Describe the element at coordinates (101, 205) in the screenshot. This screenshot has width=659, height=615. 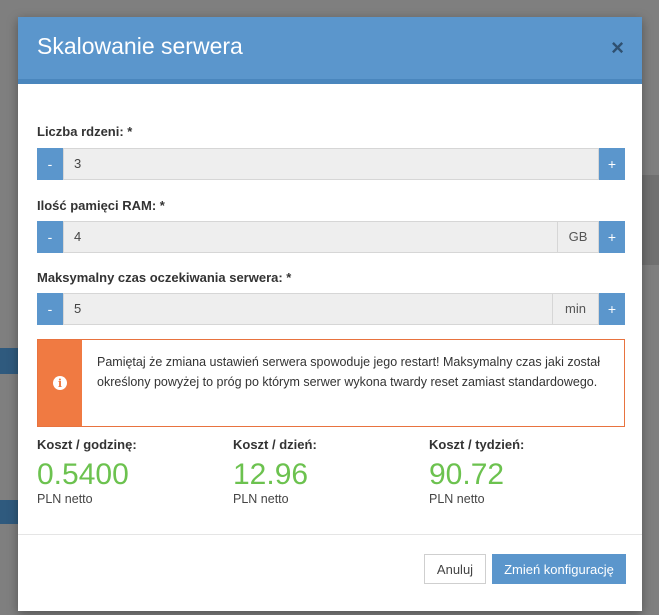
I see `ram-label: Ilość pamięci RAM: *` at that location.